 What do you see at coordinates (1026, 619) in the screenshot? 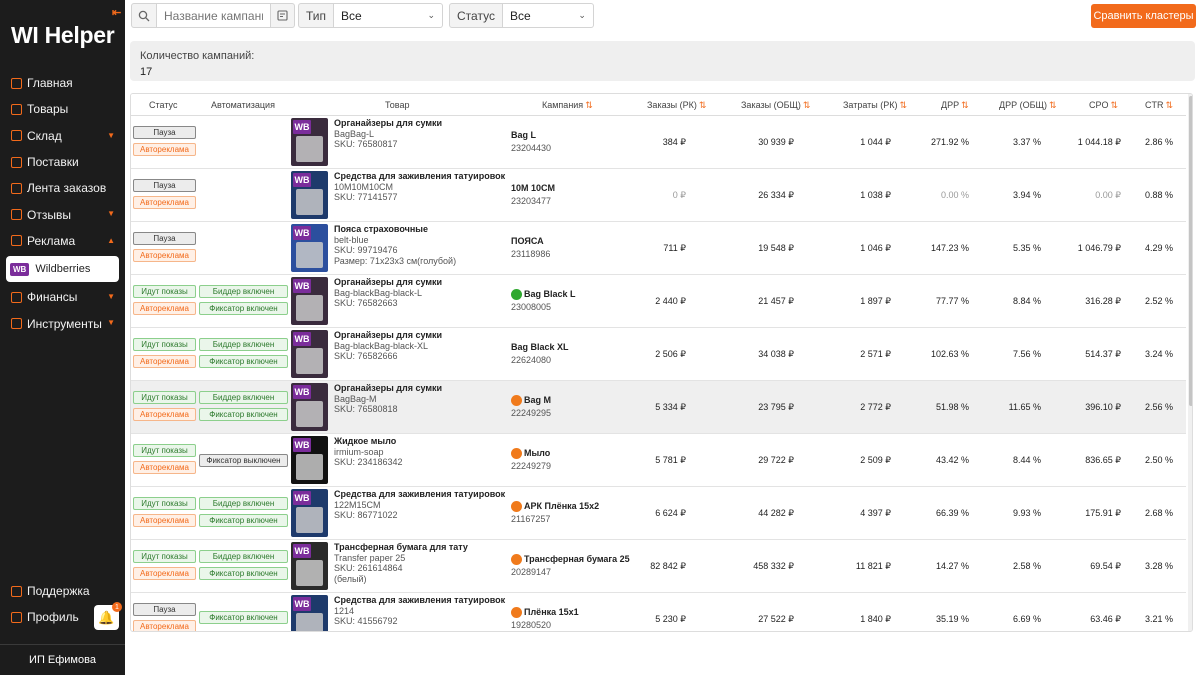
I see `table-cell-drr-total-value: 6.69 %` at bounding box center [1026, 619].